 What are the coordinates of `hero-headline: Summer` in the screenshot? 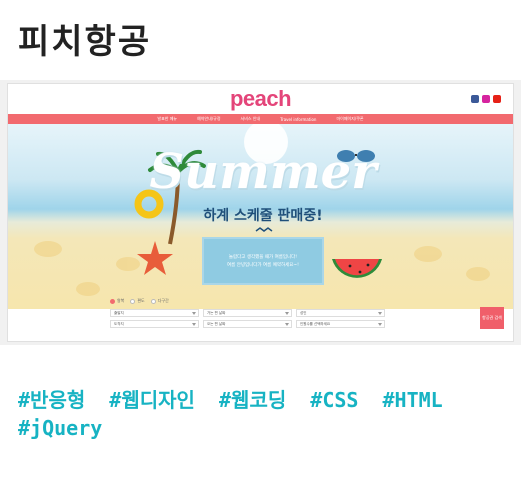 It's located at (263, 172).